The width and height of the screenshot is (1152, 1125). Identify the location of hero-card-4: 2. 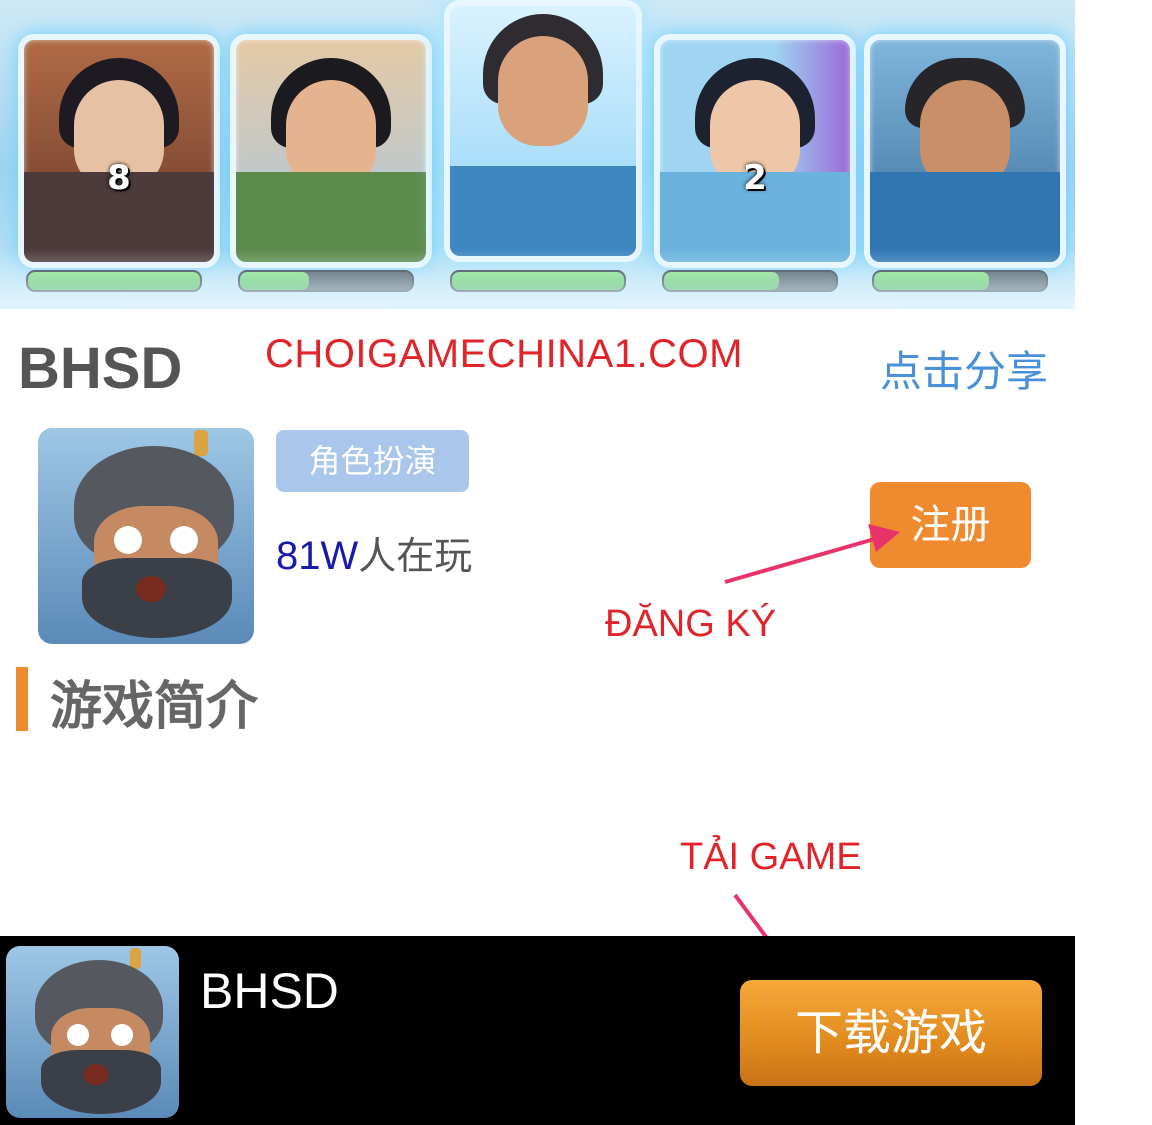
(755, 151).